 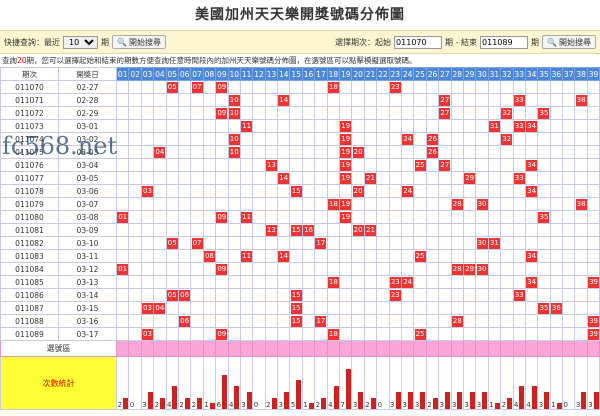 What do you see at coordinates (445, 165) in the screenshot?
I see `grid-cell: 27` at bounding box center [445, 165].